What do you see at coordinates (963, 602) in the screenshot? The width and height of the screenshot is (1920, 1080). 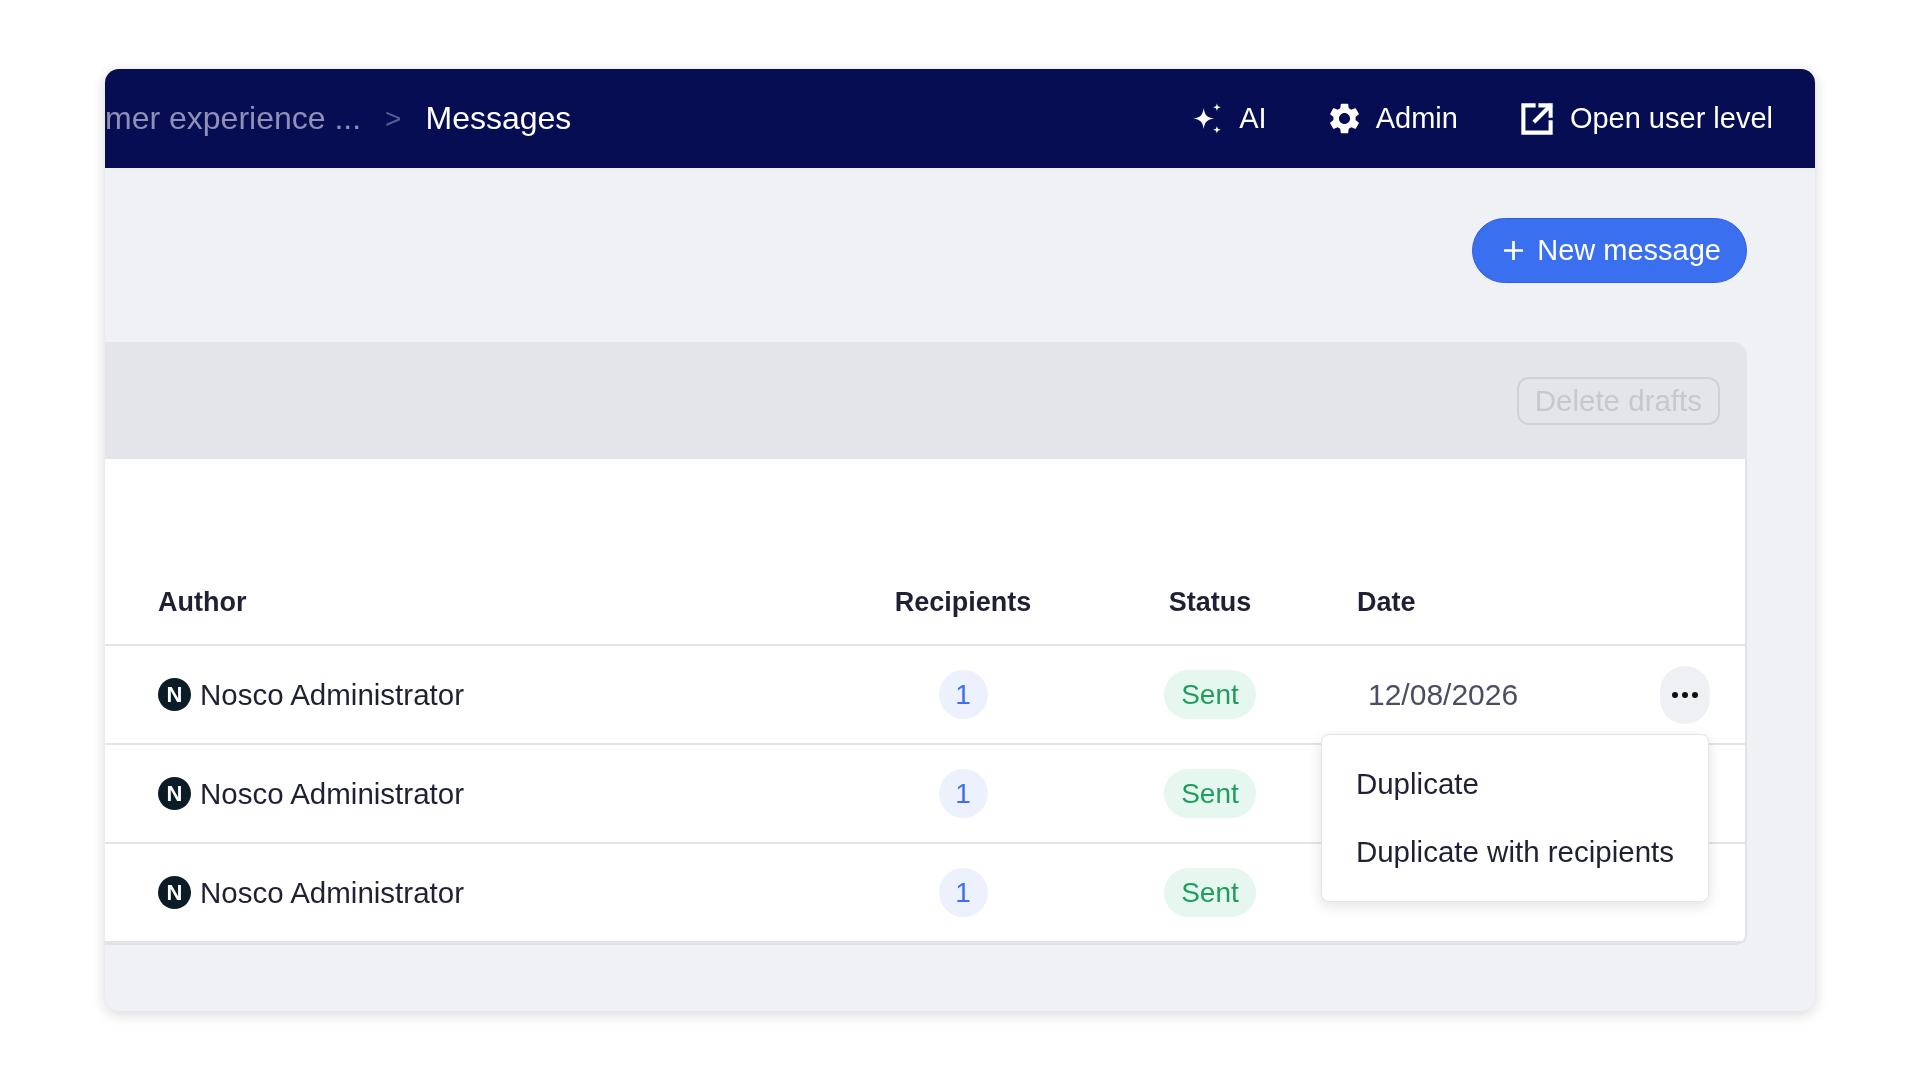 I see `column-header: Recipients` at bounding box center [963, 602].